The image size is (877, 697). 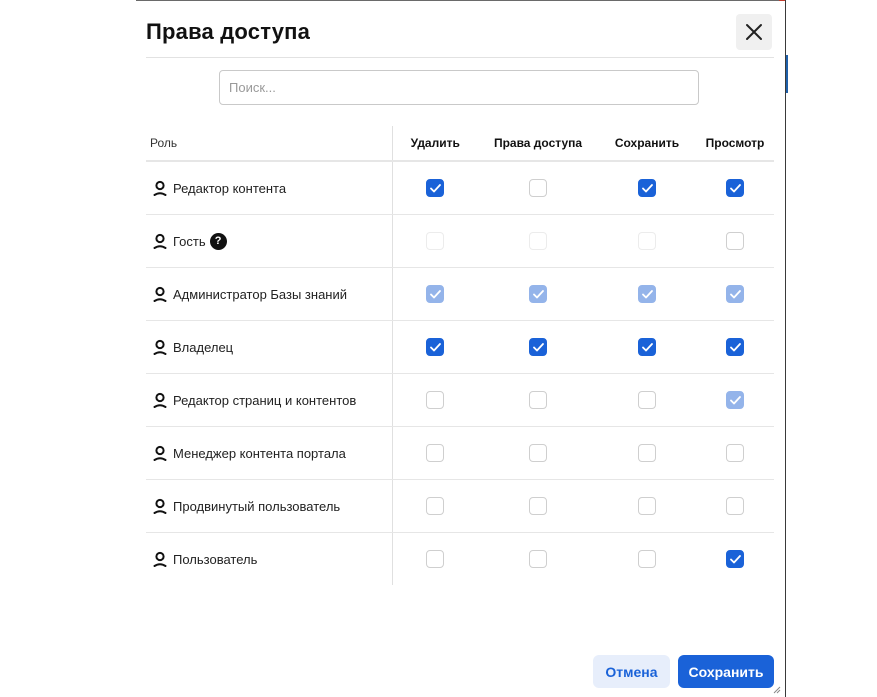 I want to click on column-header-view: Просмотр, so click(x=735, y=144).